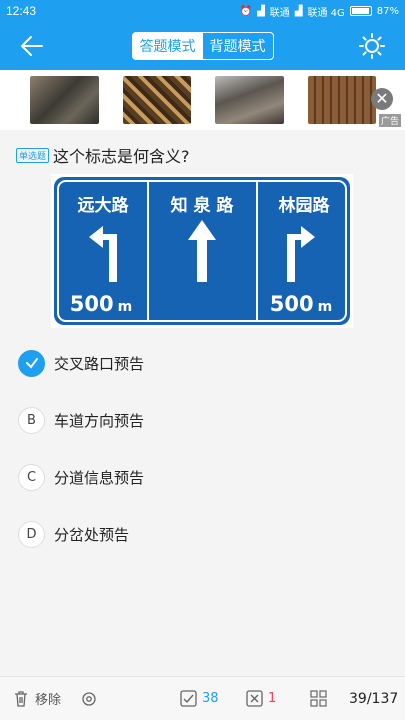 The width and height of the screenshot is (405, 720). Describe the element at coordinates (92, 534) in the screenshot. I see `option-d-text: 分岔处预告` at that location.